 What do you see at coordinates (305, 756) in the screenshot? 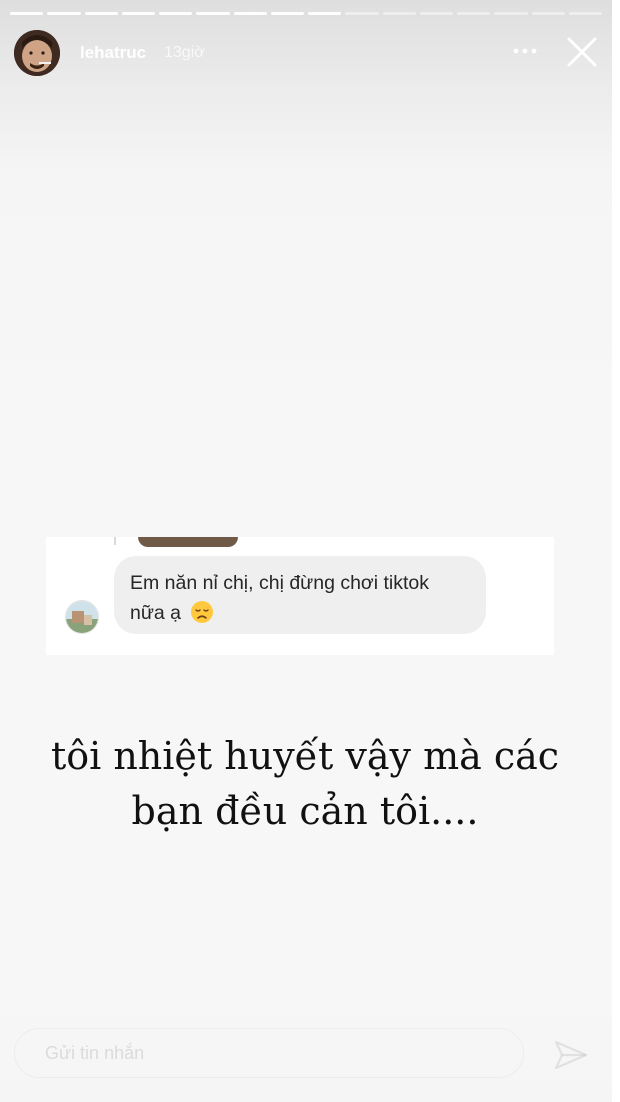
I see `caption-line1: tôi nhiệt huyết vậy mà các` at bounding box center [305, 756].